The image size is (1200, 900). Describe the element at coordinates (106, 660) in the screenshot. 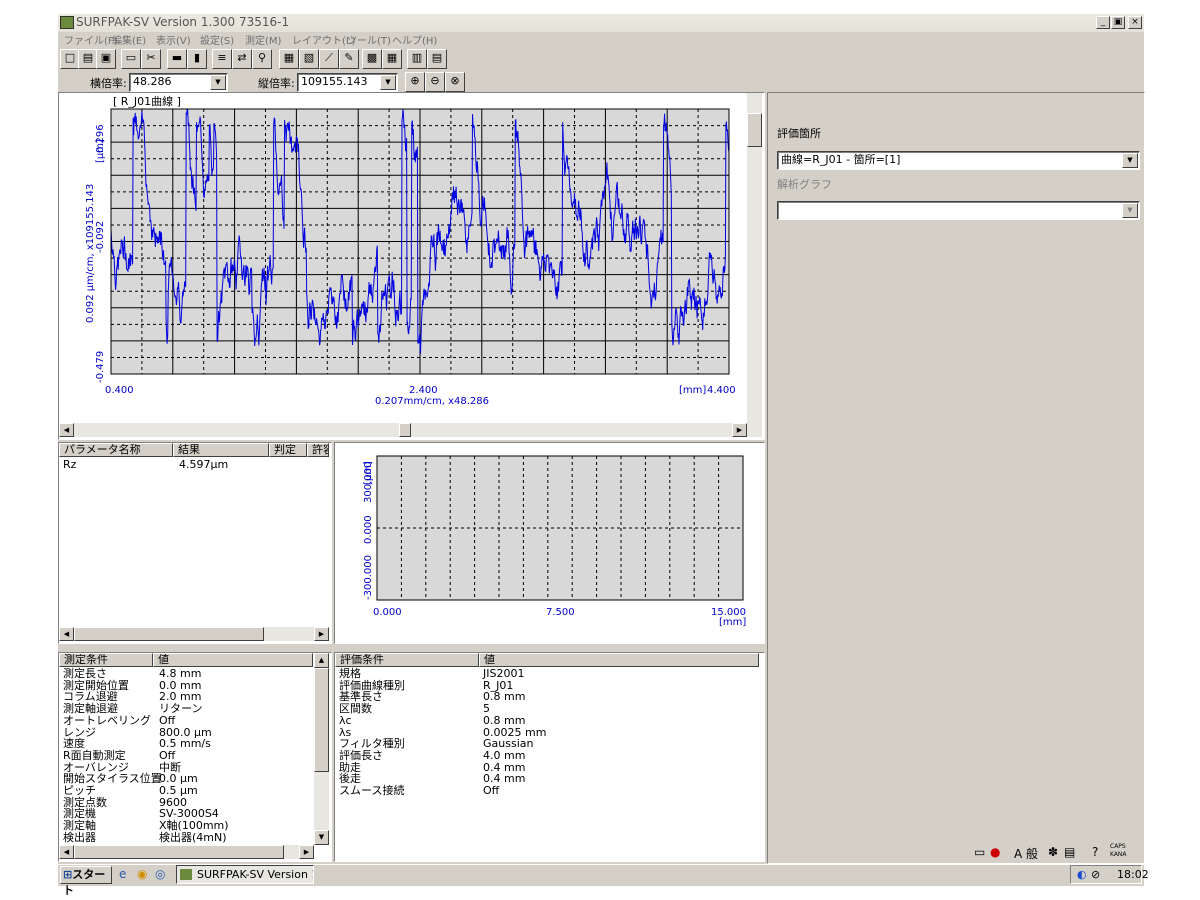

I see `header-measure-cond: 測定条件` at that location.